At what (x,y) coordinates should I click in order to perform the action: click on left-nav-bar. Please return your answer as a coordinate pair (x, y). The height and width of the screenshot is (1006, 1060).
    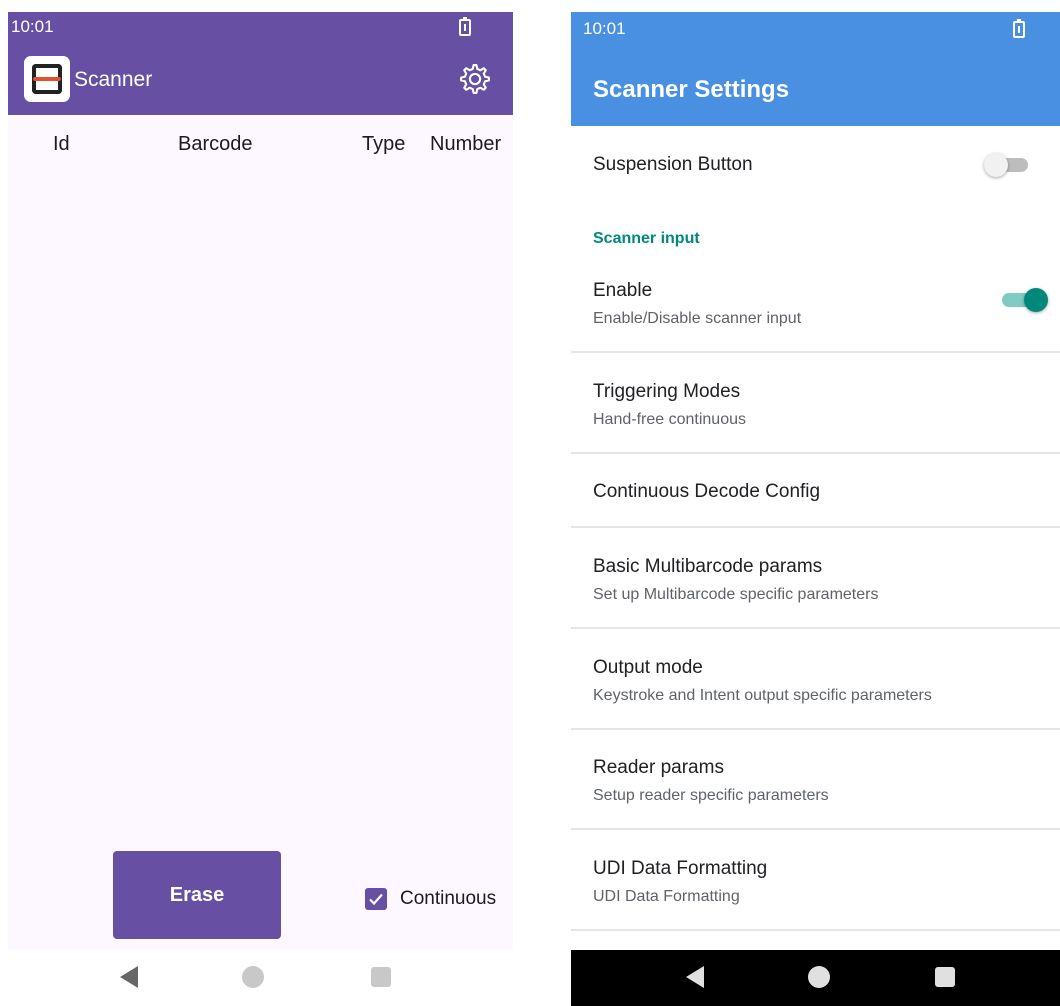
    Looking at the image, I should click on (285, 978).